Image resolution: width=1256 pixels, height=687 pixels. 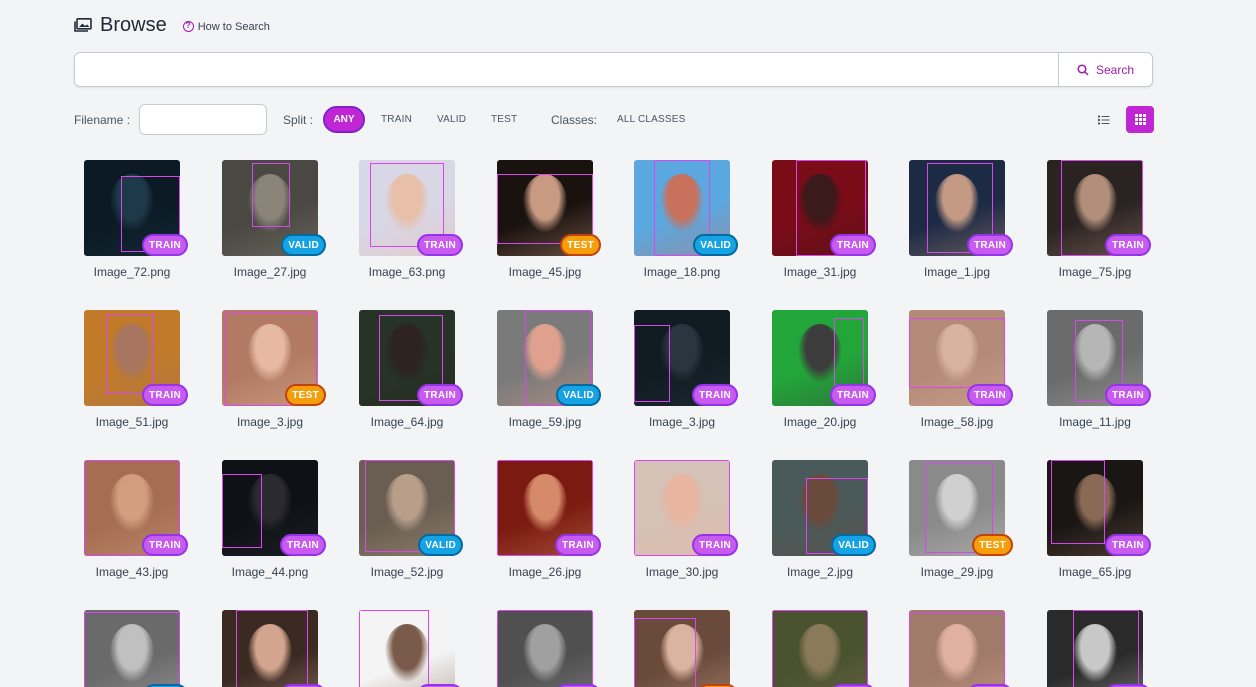 What do you see at coordinates (824, 219) in the screenshot?
I see `image-card: TRAIN Image_31.jpg` at bounding box center [824, 219].